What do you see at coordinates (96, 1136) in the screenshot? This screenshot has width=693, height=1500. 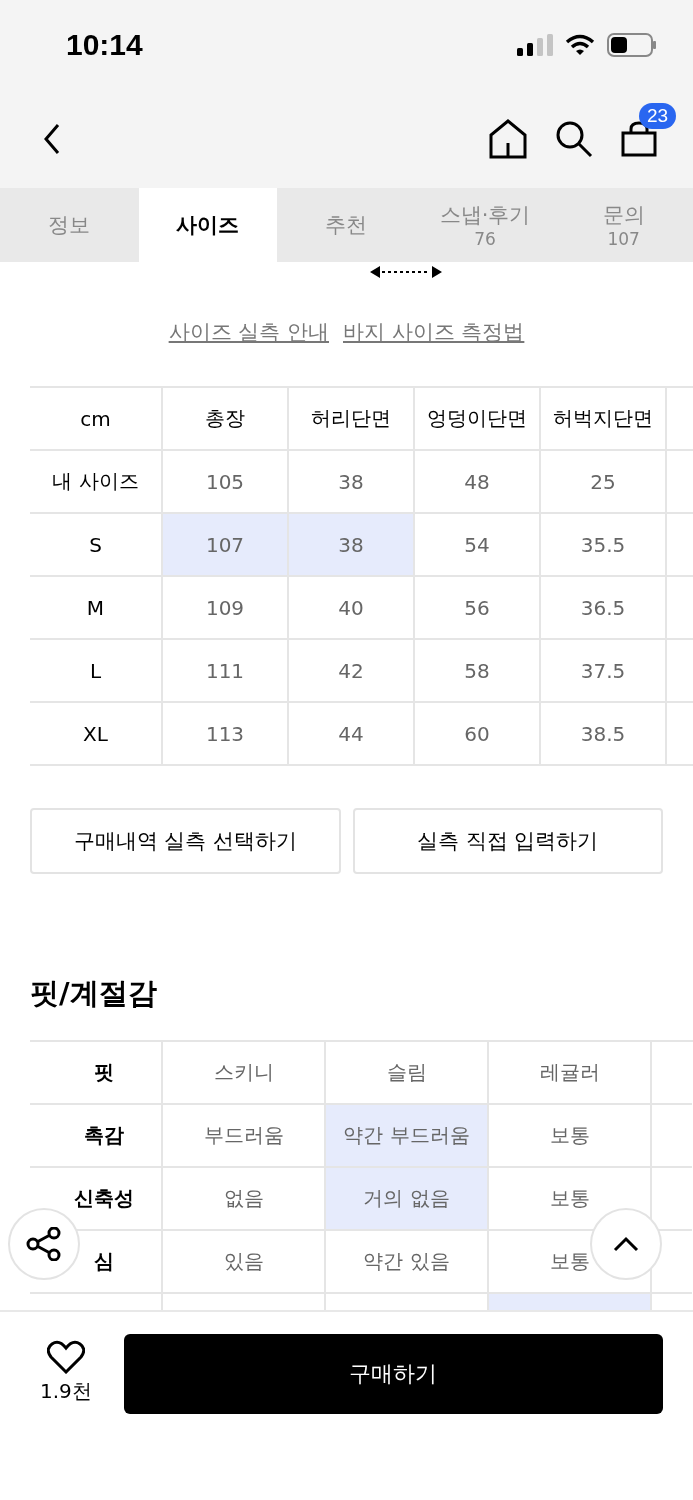 I see `row-header: 촉감` at bounding box center [96, 1136].